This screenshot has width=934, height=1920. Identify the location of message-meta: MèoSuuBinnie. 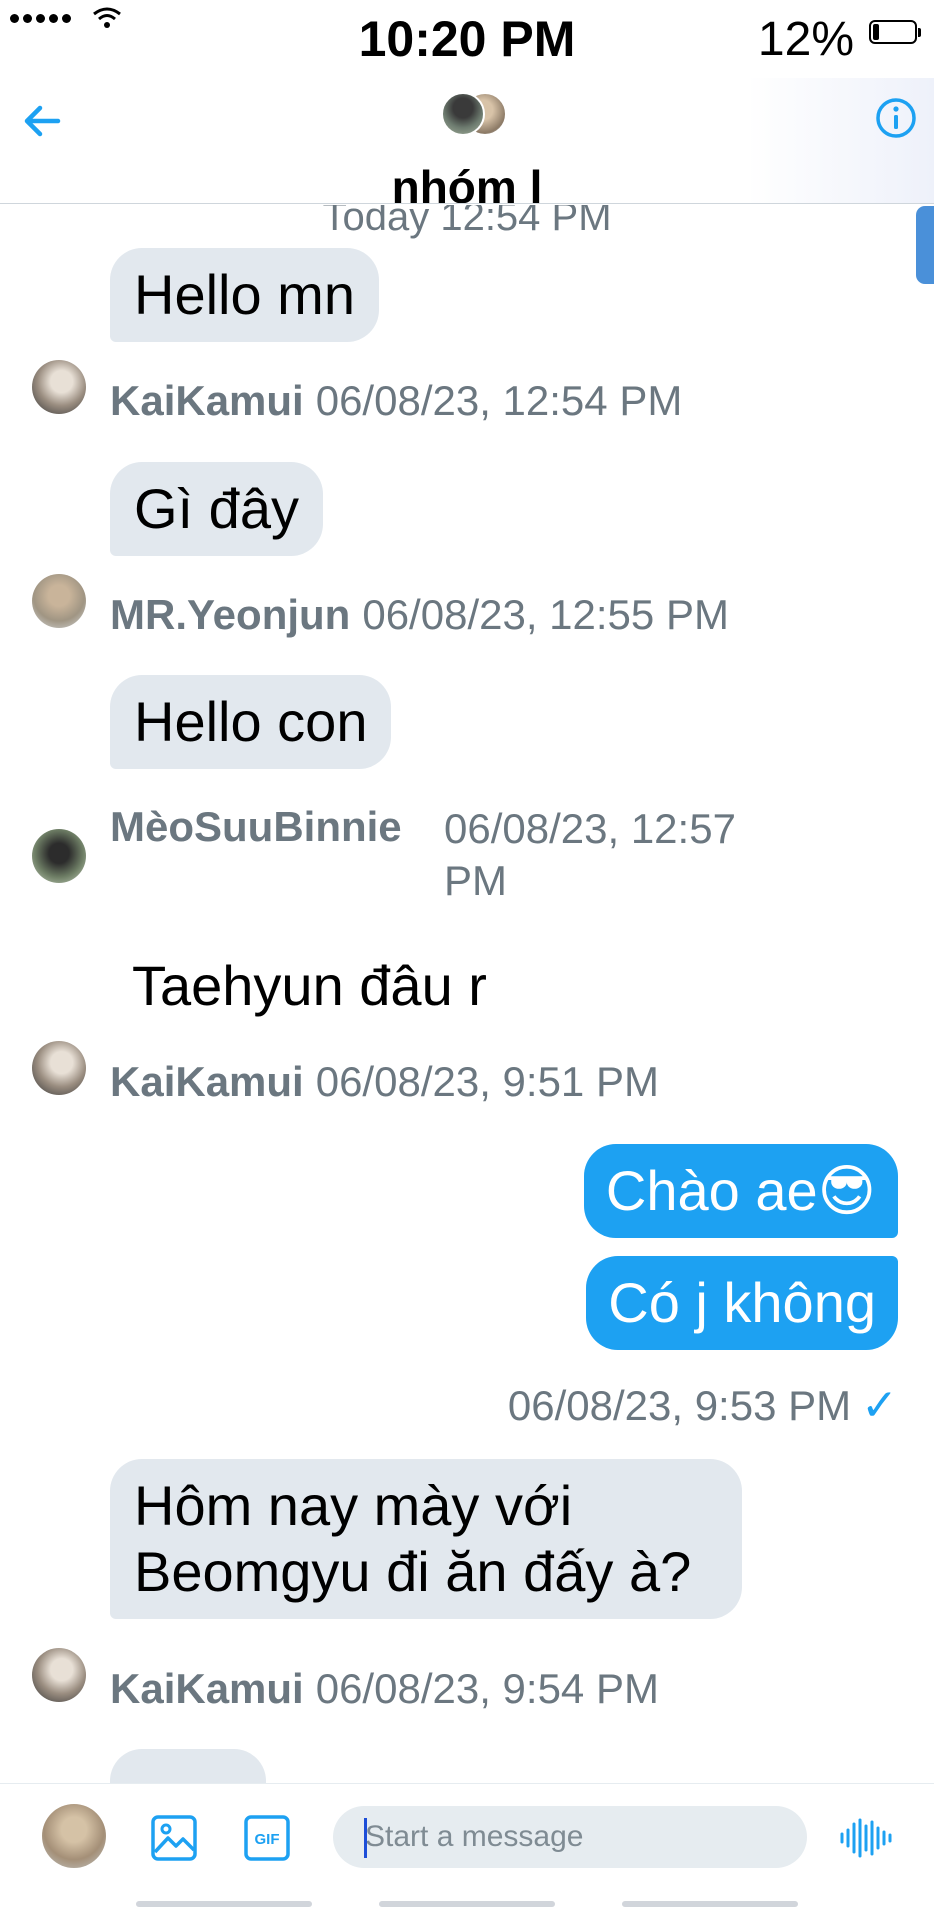
(262, 827).